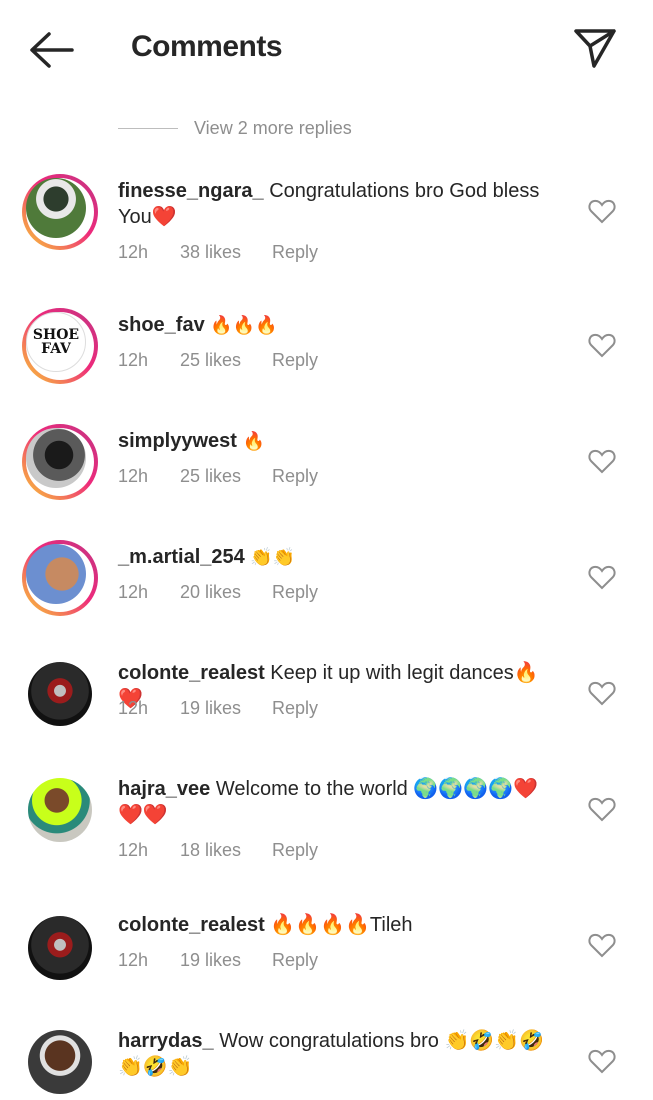  What do you see at coordinates (595, 48) in the screenshot?
I see `paper-plane-icon` at bounding box center [595, 48].